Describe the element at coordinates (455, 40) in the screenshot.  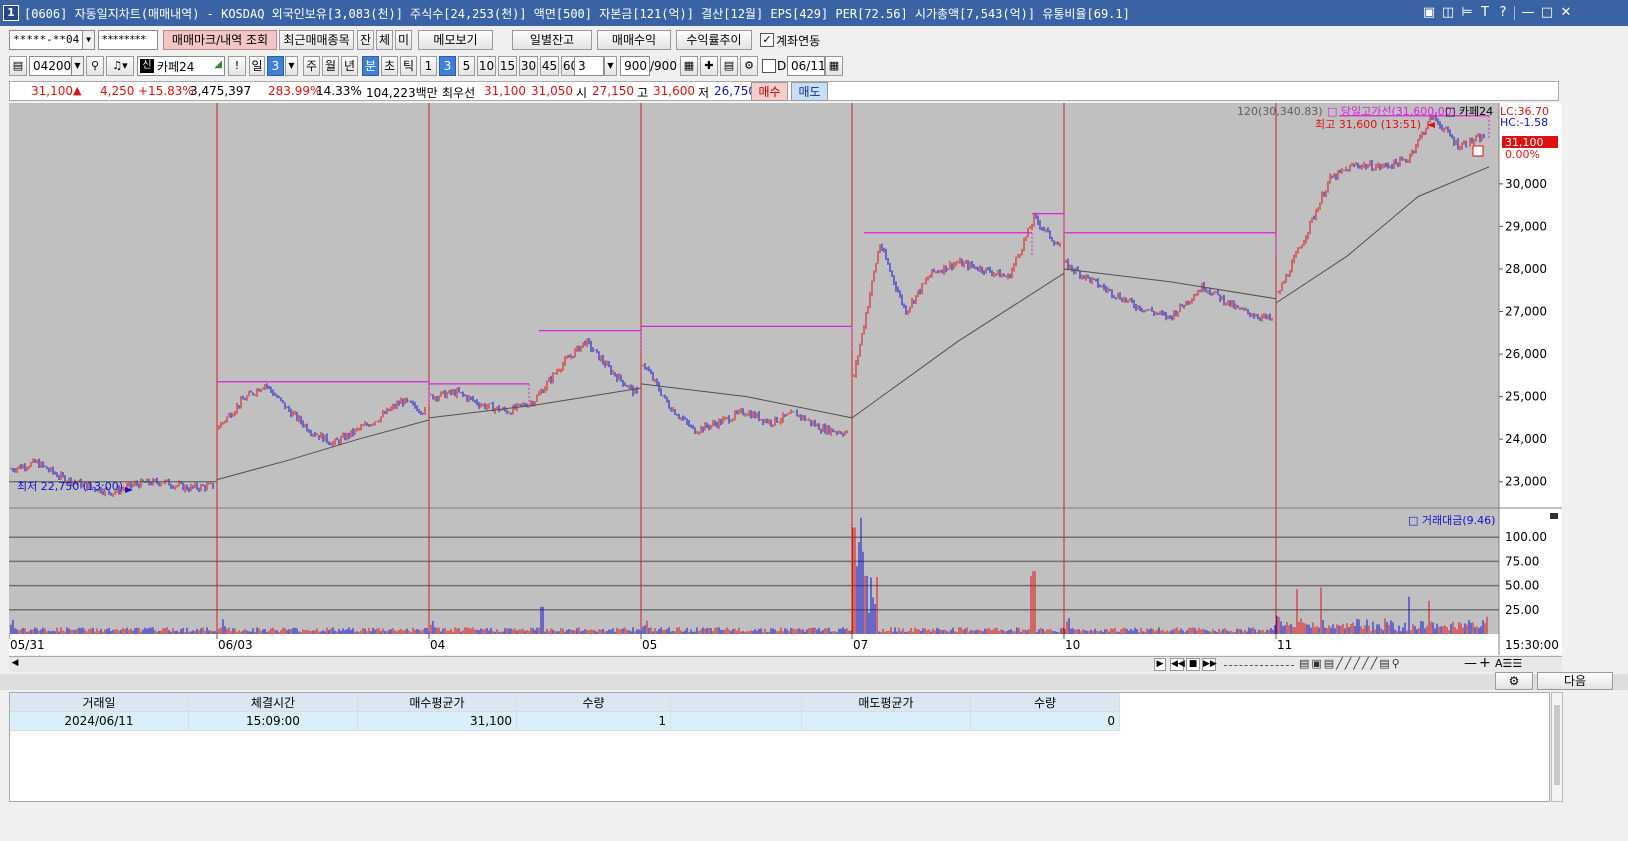
I see `memo-view-button: 메모보기` at that location.